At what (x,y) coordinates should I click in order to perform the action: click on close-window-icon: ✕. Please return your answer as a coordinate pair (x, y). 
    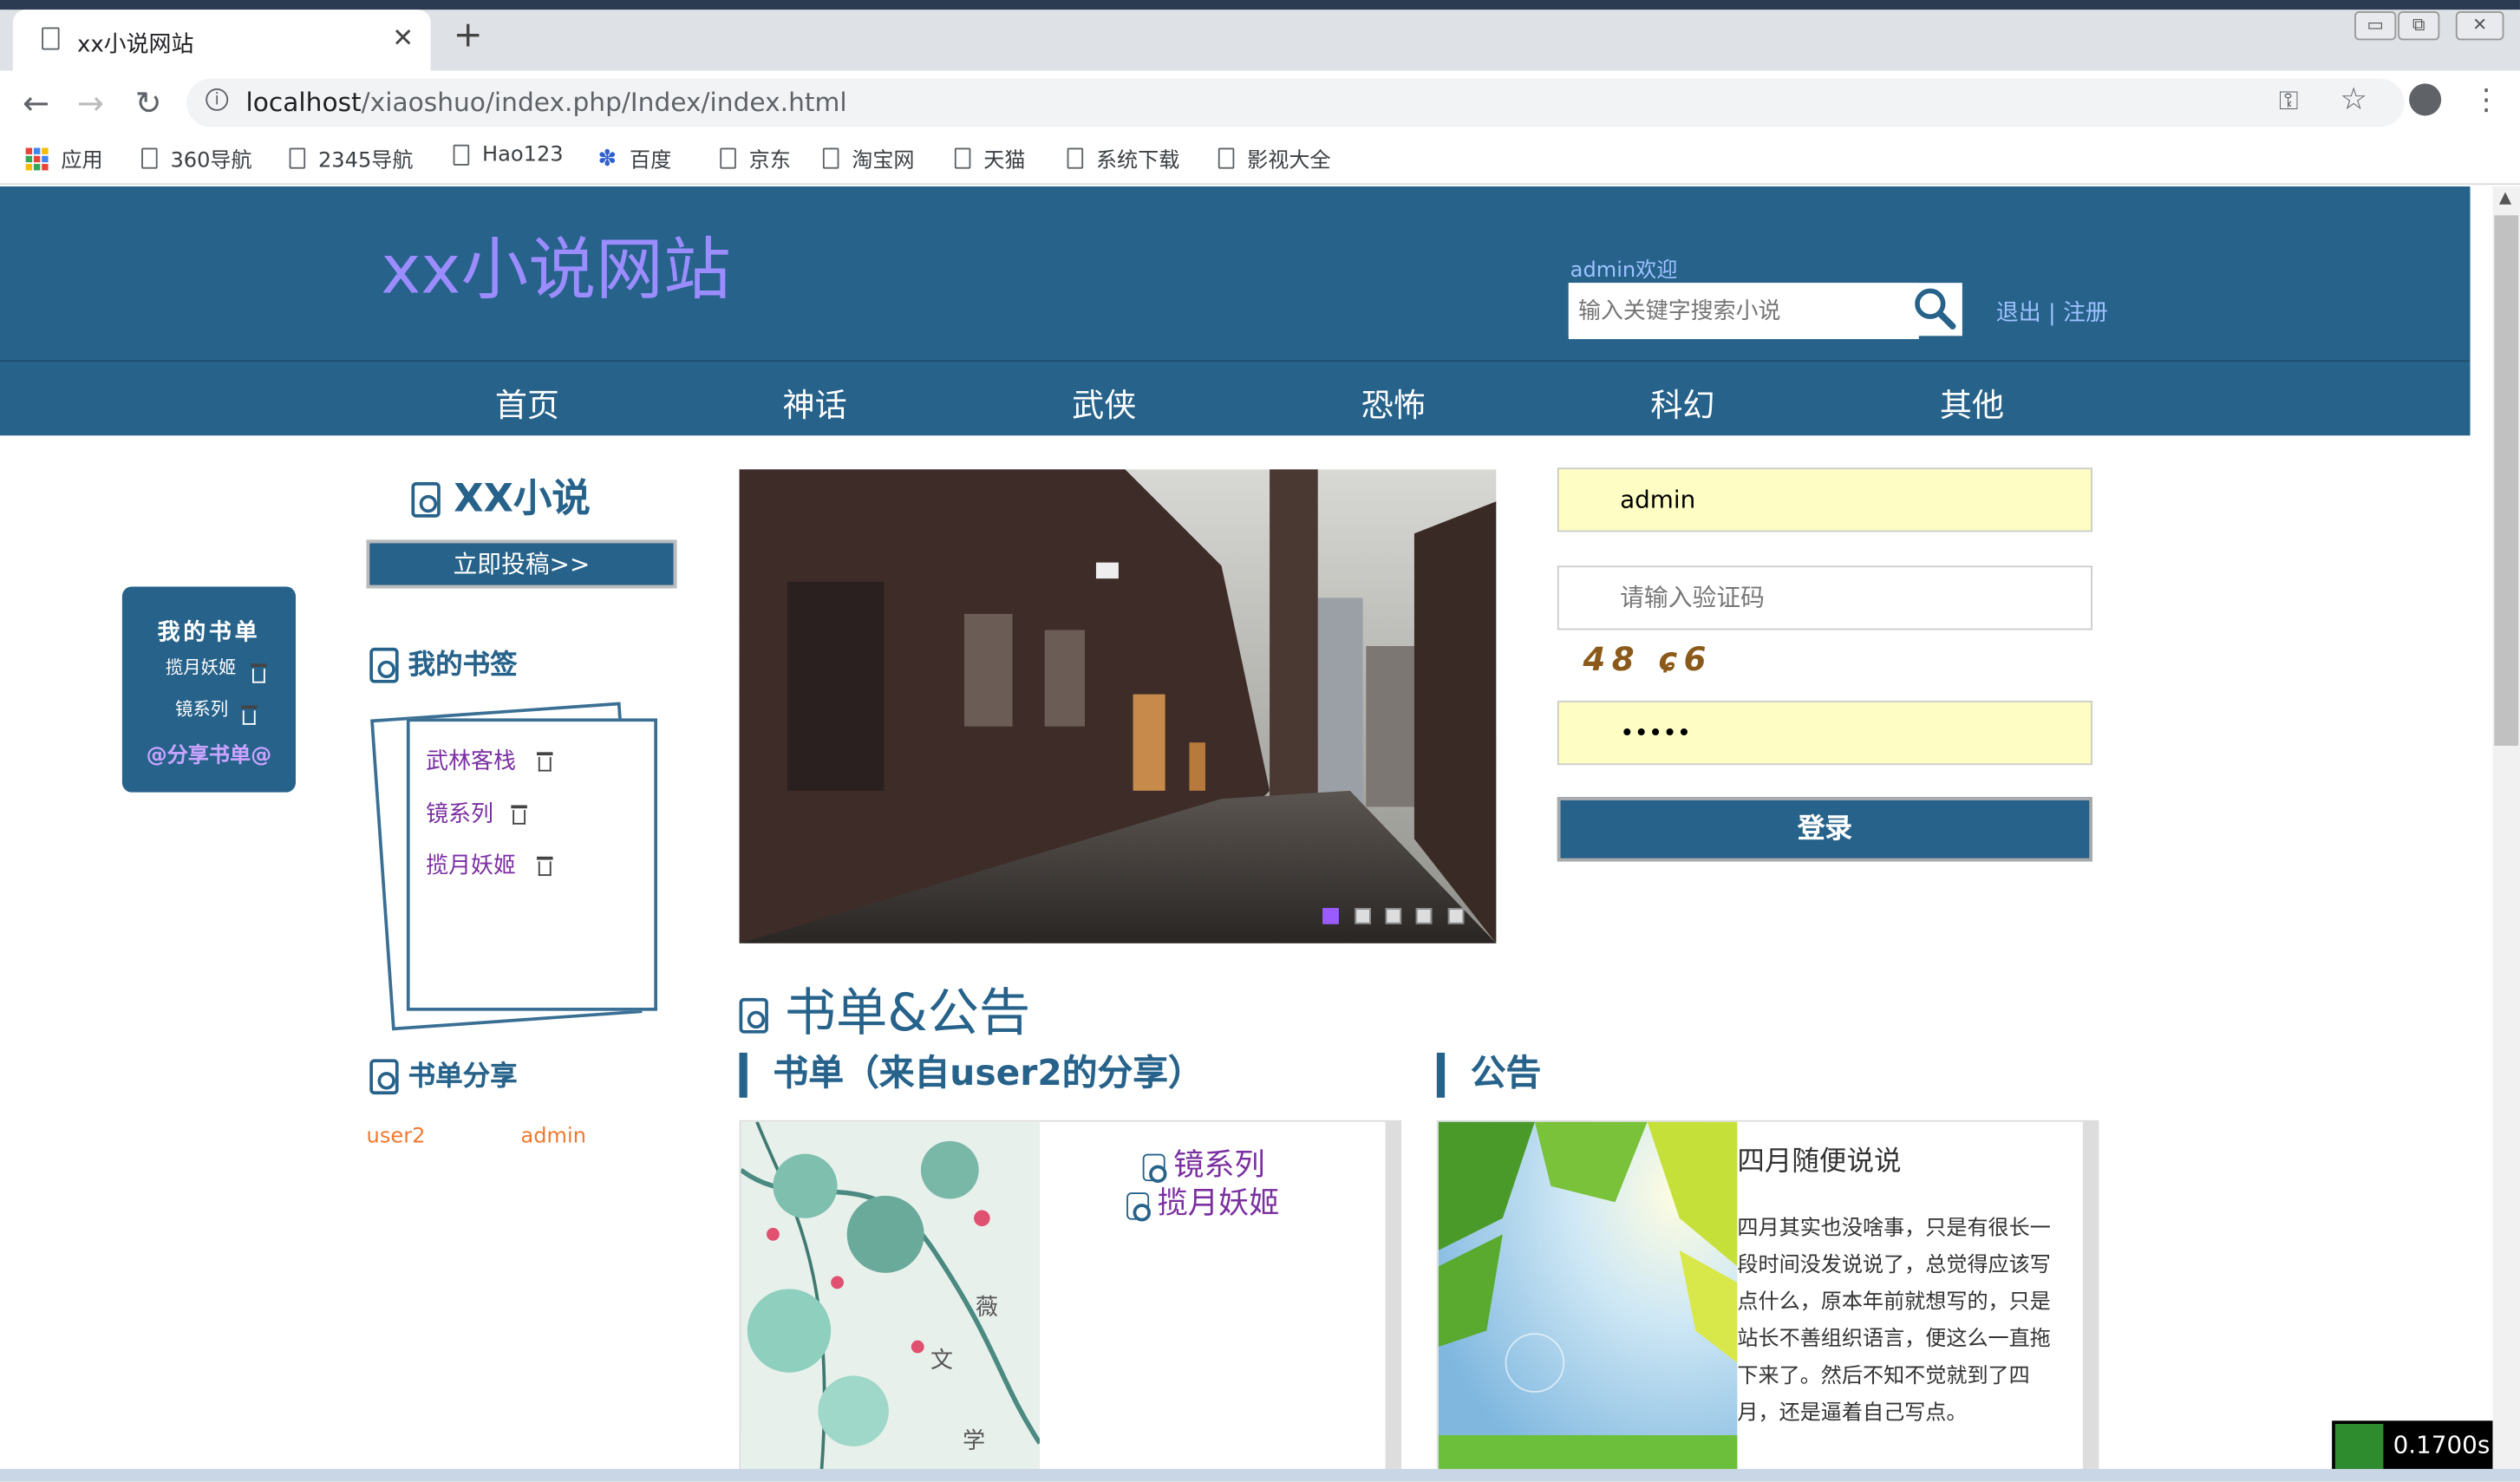
    Looking at the image, I should click on (2479, 25).